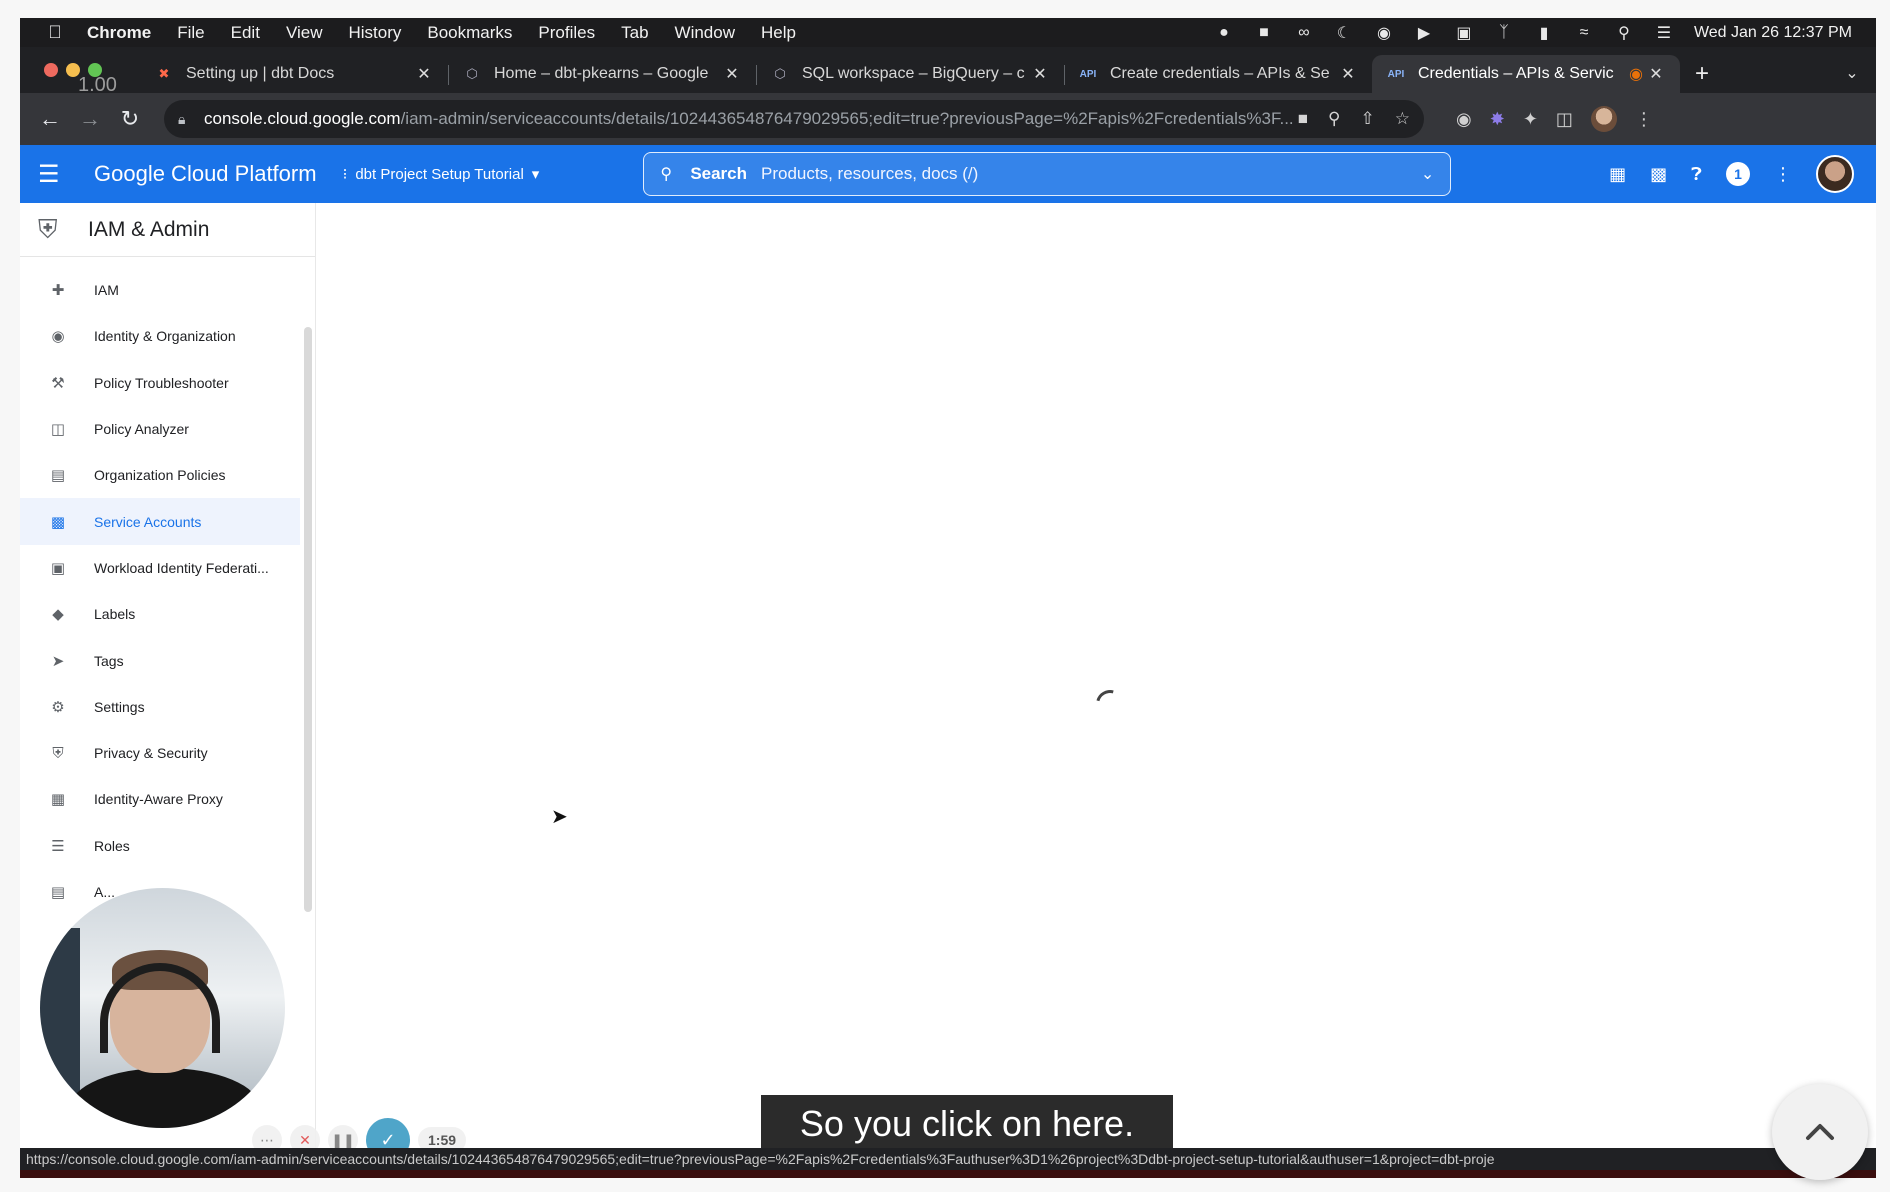 The height and width of the screenshot is (1192, 1890). I want to click on label-icon: ◆, so click(58, 615).